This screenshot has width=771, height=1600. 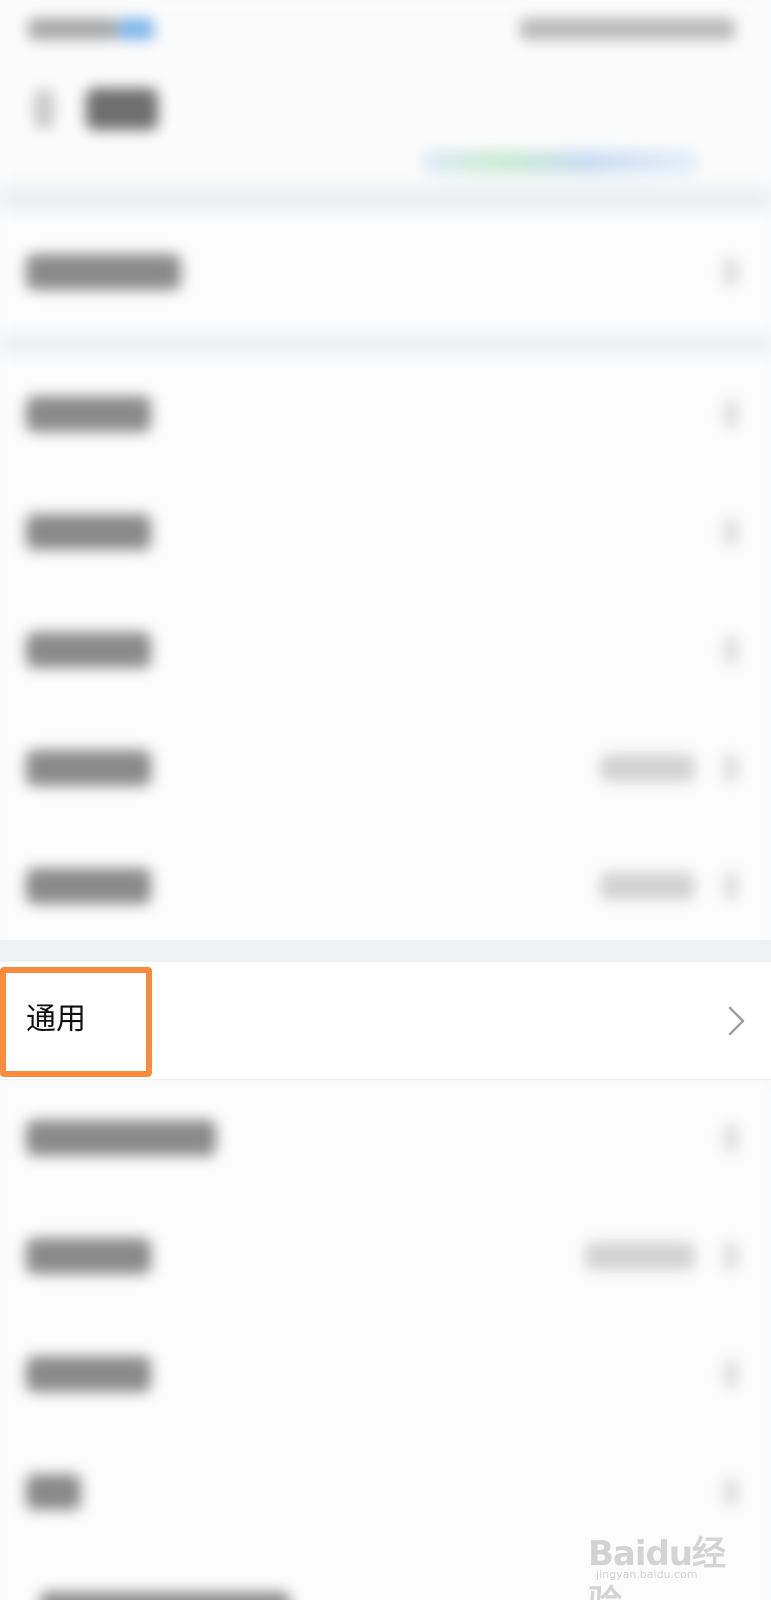 What do you see at coordinates (385, 32) in the screenshot?
I see `status-bar` at bounding box center [385, 32].